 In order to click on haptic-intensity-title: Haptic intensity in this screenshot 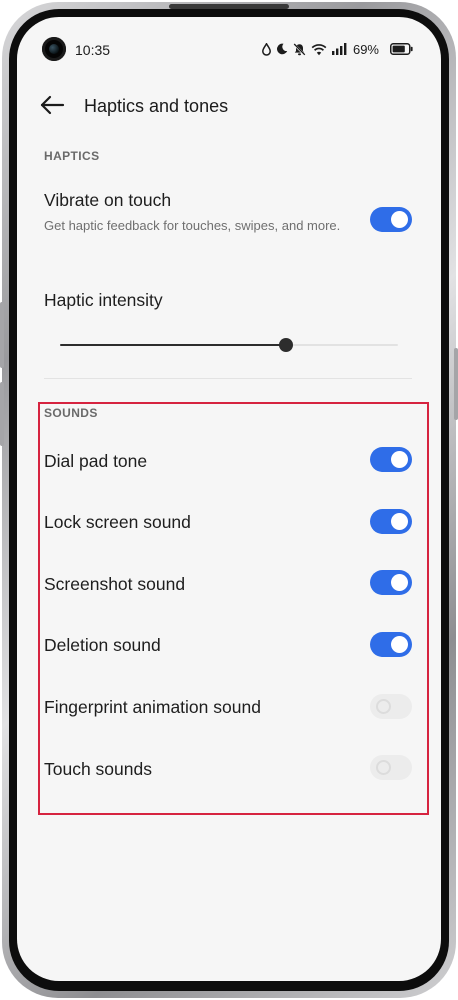, I will do `click(103, 300)`.